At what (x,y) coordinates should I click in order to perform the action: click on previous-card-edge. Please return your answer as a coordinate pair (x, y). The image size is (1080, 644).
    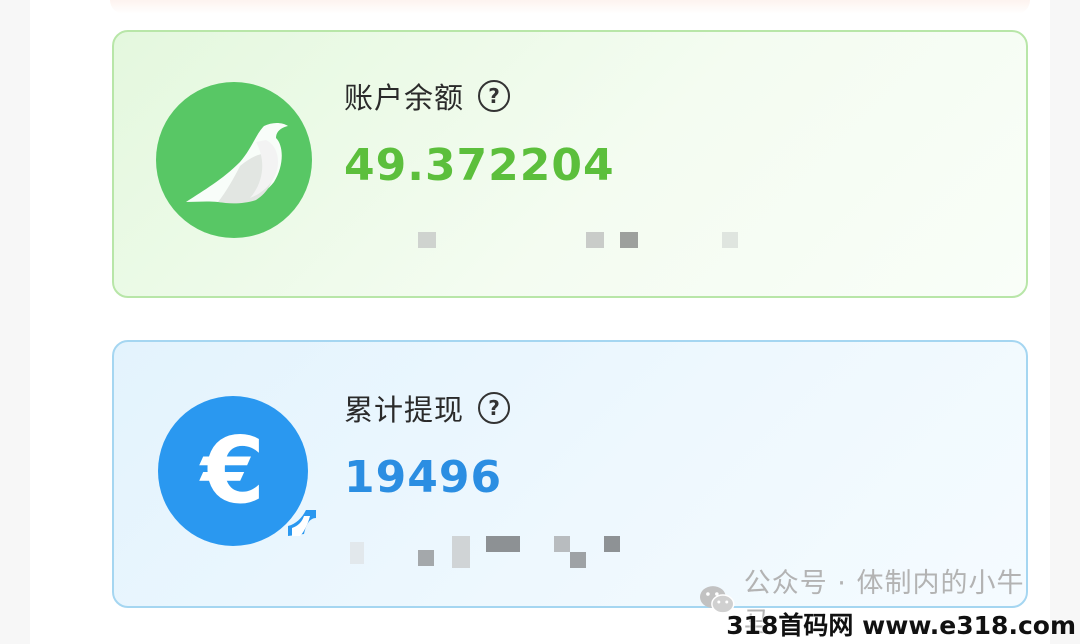
    Looking at the image, I should click on (570, 7).